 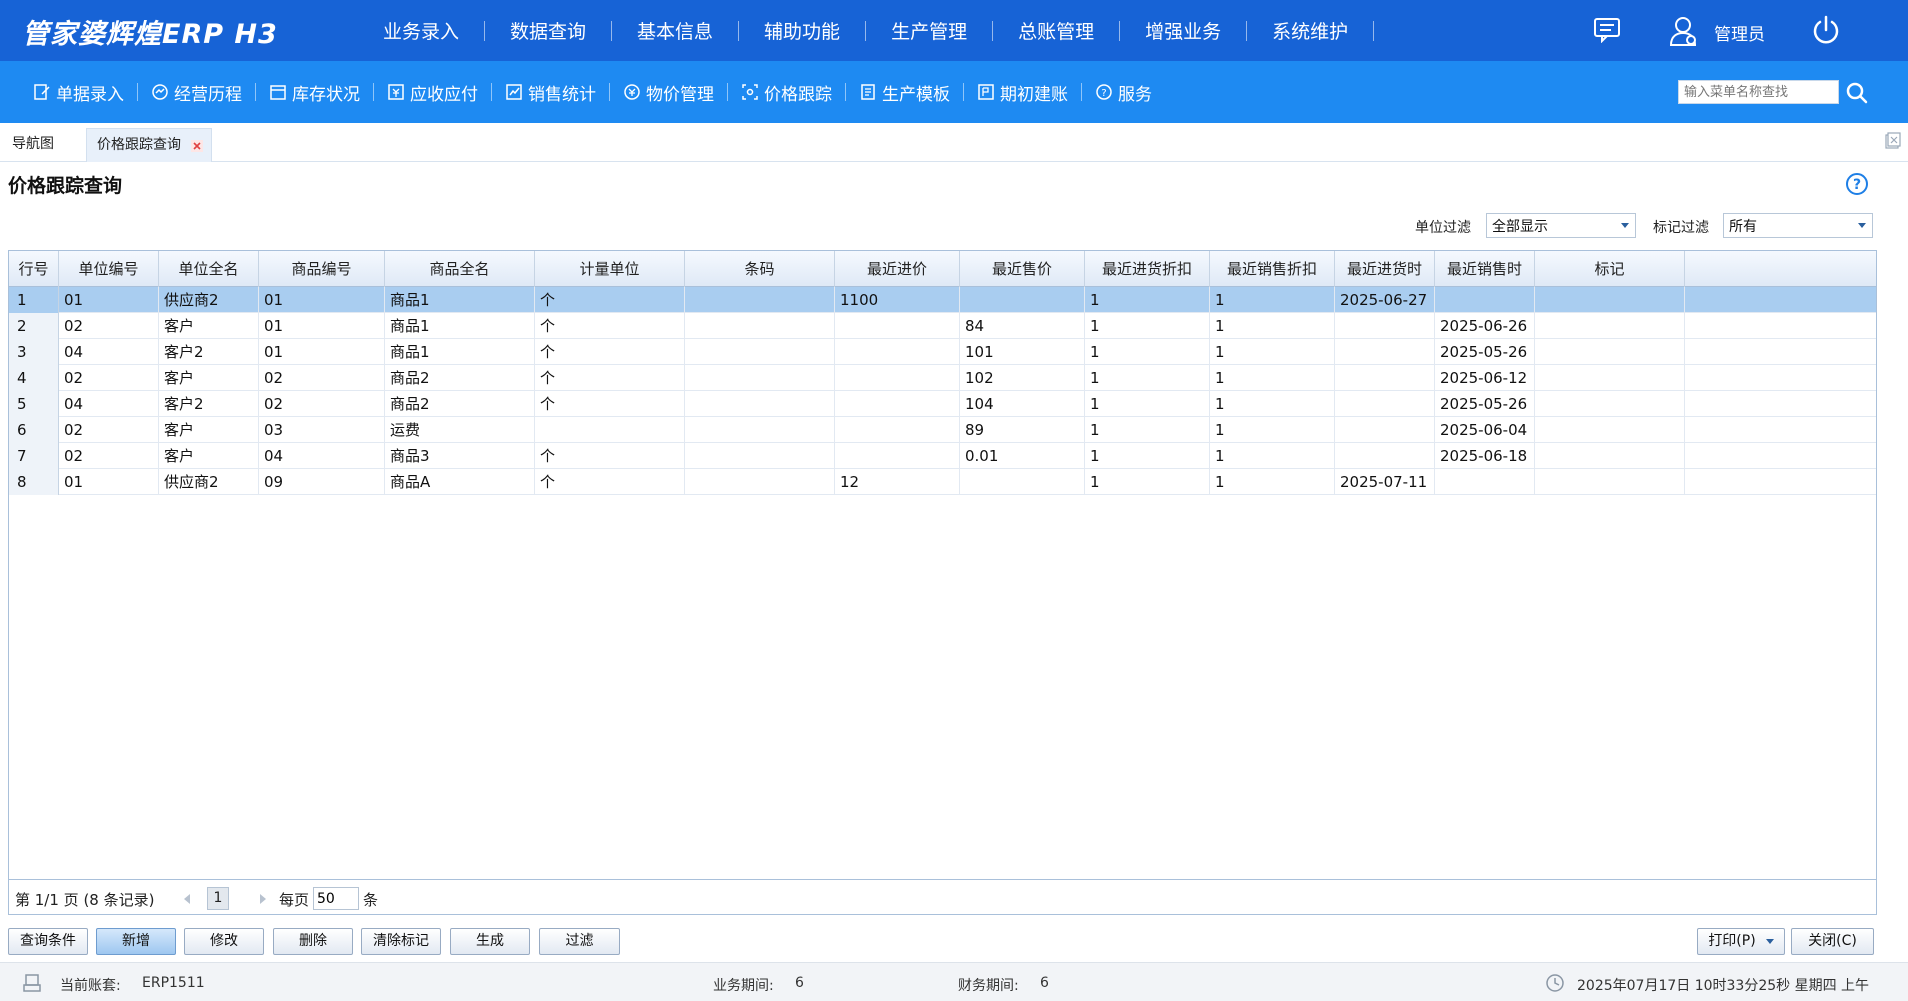 What do you see at coordinates (1832, 941) in the screenshot?
I see `close-button: 关闭(C)` at bounding box center [1832, 941].